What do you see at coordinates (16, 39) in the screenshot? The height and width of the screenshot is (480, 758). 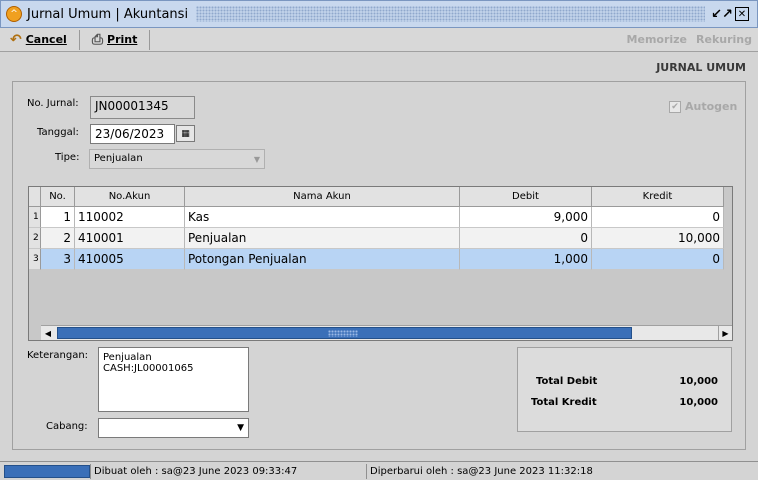 I see `undo-arrow-icon: ↶` at bounding box center [16, 39].